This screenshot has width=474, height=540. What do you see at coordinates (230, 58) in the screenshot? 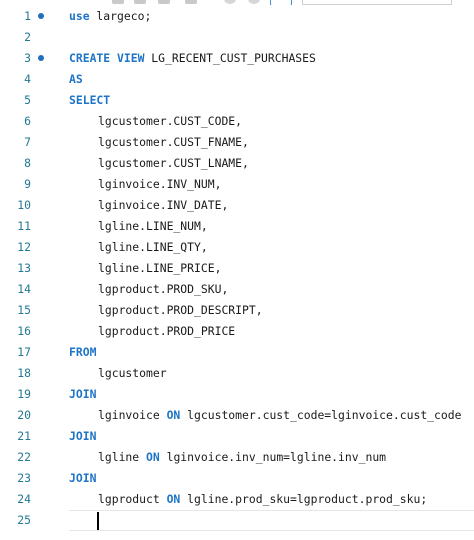
I see `sql-identifier: LG_RECENT_CUST_PURCHASES` at bounding box center [230, 58].